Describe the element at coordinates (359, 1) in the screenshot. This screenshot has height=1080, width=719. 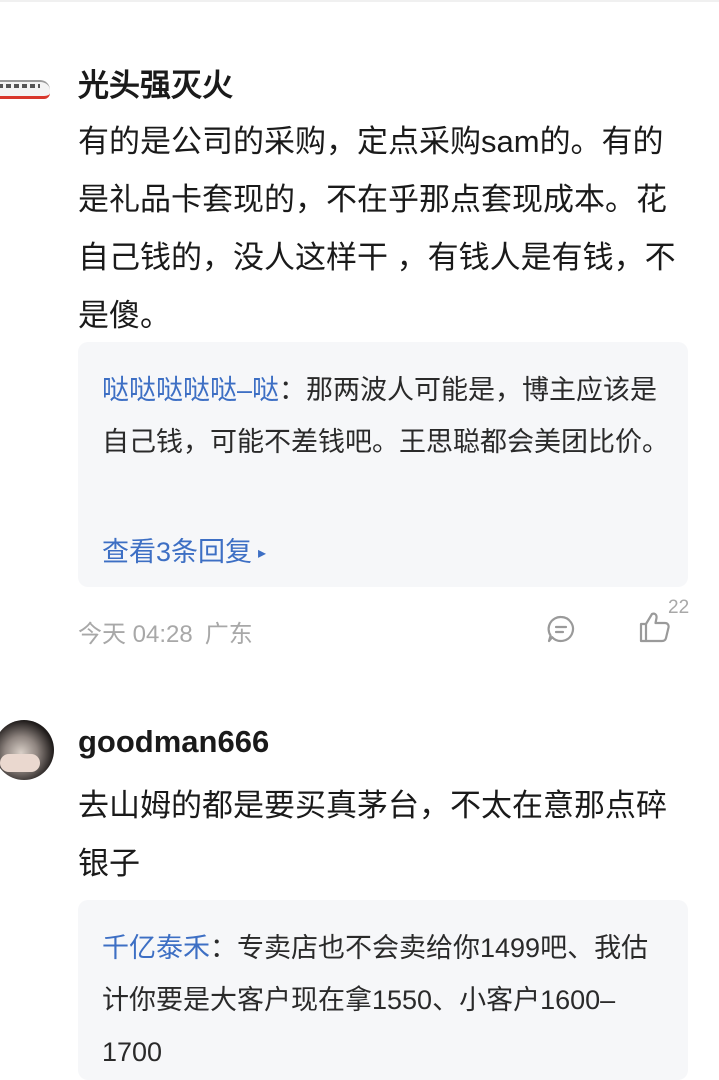
I see `top-divider` at that location.